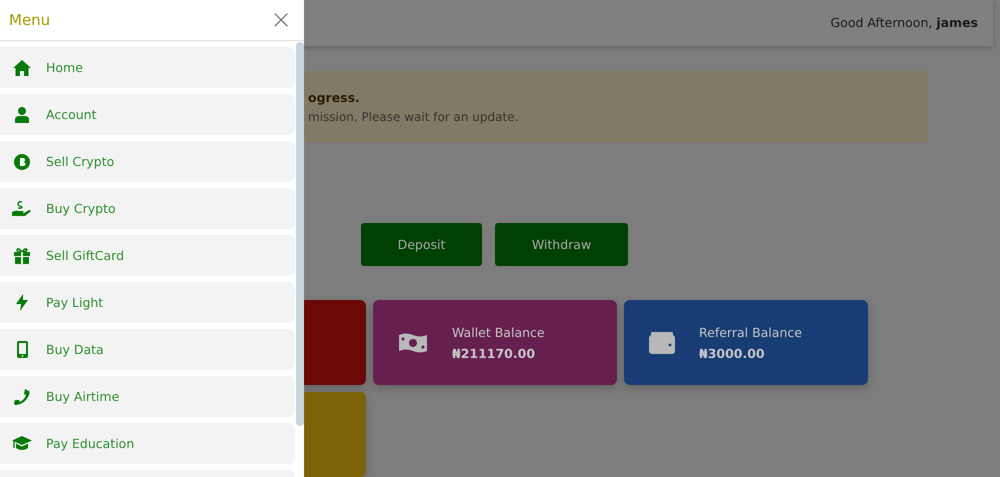 The height and width of the screenshot is (477, 1000). I want to click on wallet-icon, so click(662, 343).